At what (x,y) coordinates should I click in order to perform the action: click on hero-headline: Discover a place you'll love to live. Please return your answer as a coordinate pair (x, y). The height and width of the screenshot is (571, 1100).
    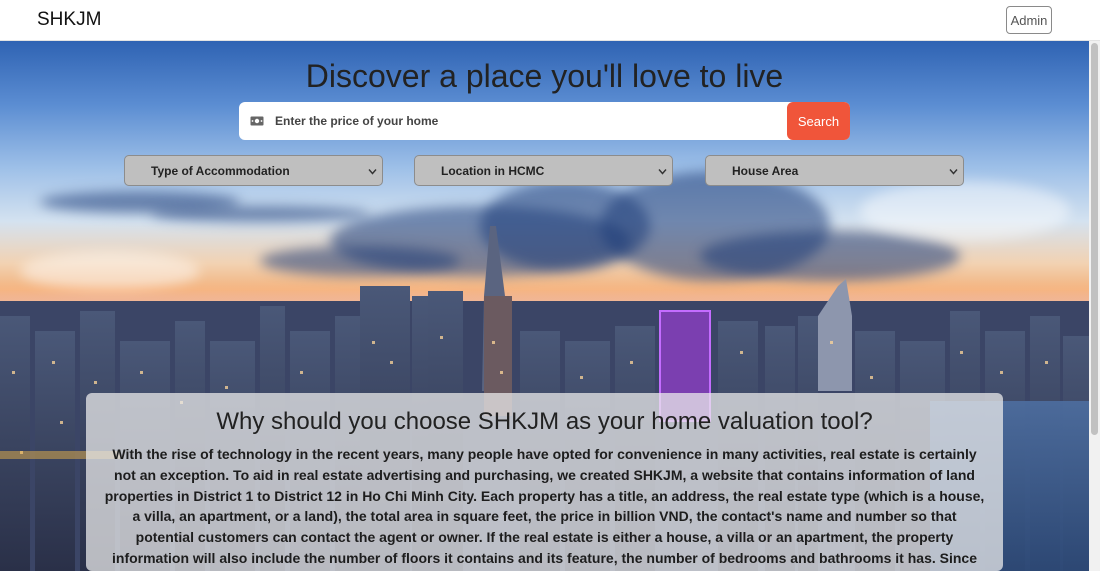
    Looking at the image, I should click on (544, 76).